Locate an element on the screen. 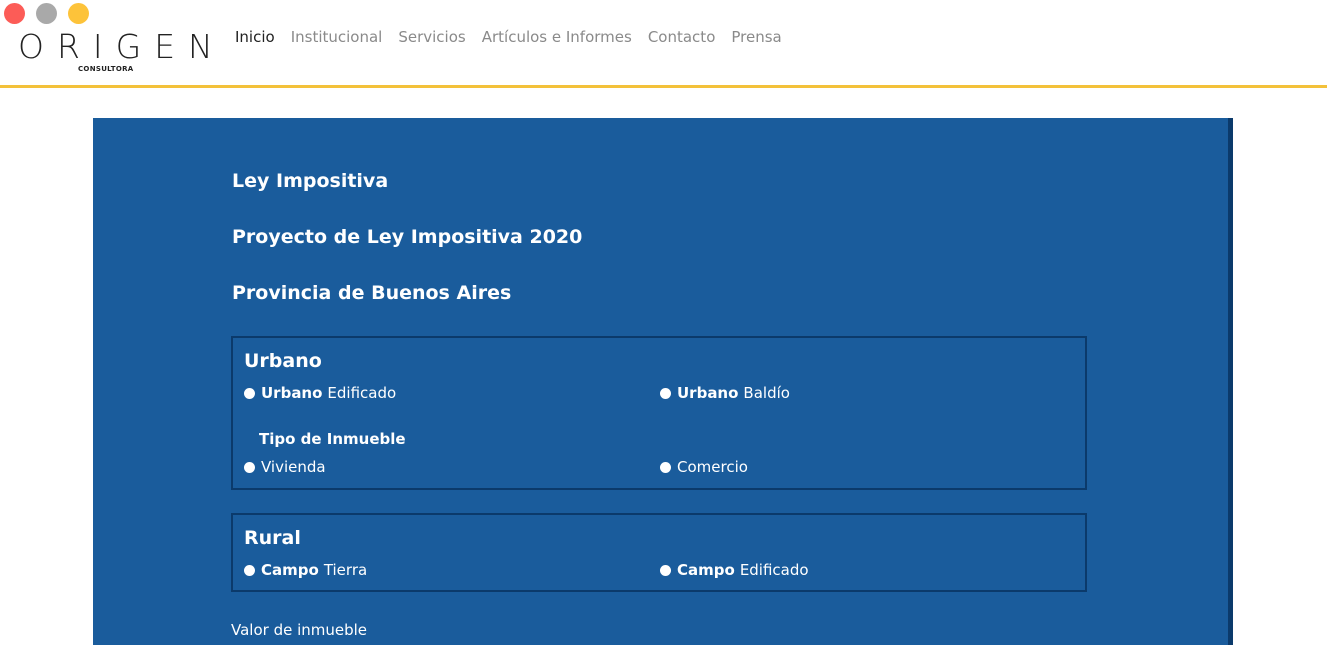 Image resolution: width=1327 pixels, height=645 pixels. tipo-inmueble-label: Tipo de Inmueble is located at coordinates (332, 439).